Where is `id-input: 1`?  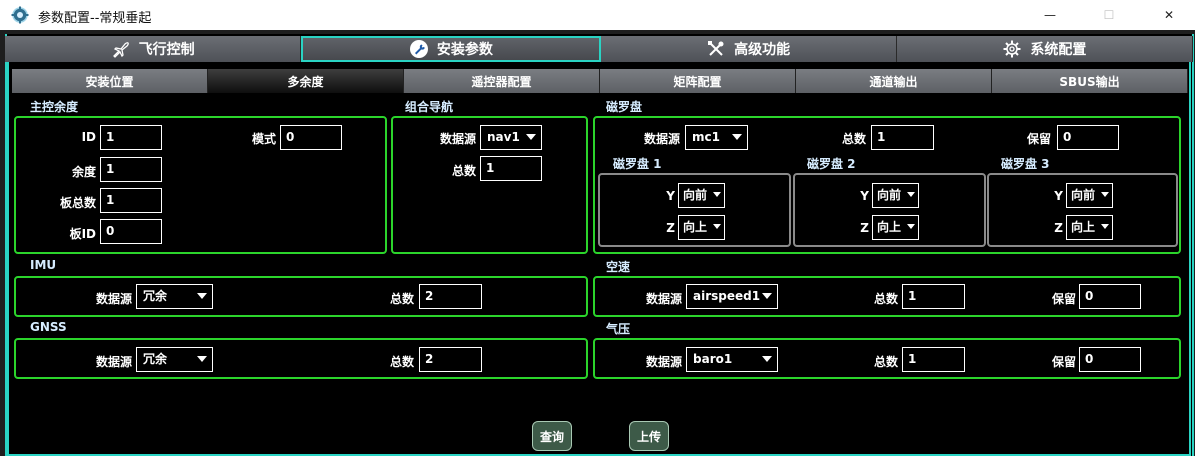 id-input: 1 is located at coordinates (131, 137).